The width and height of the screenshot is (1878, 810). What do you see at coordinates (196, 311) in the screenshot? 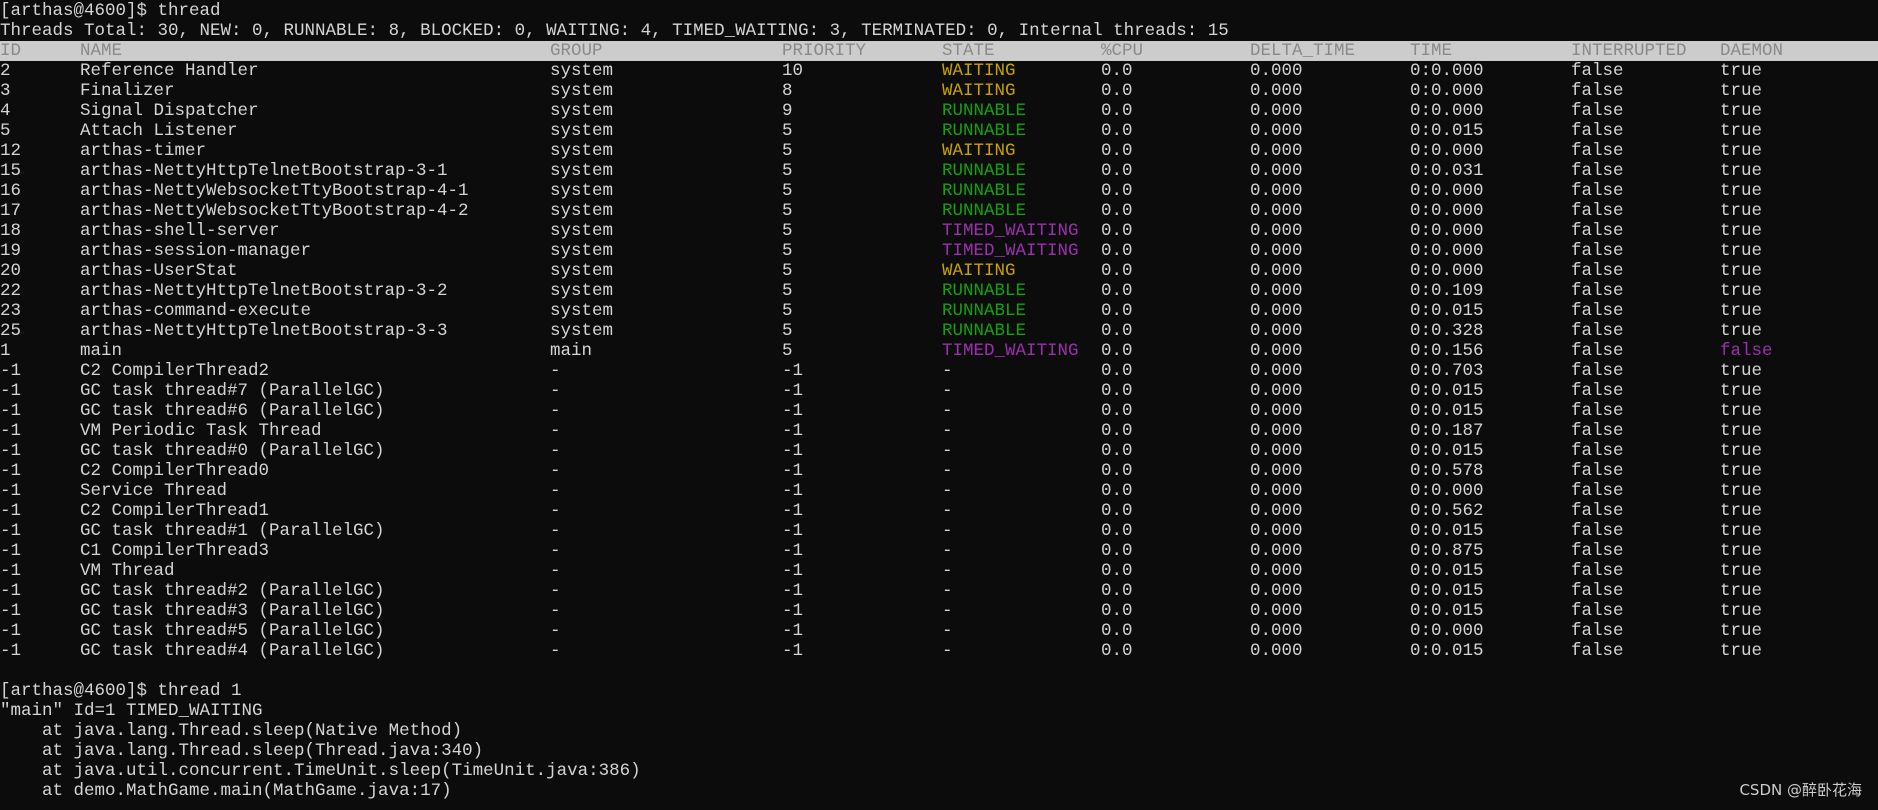
I see `cell-name: arthas-command-execute` at bounding box center [196, 311].